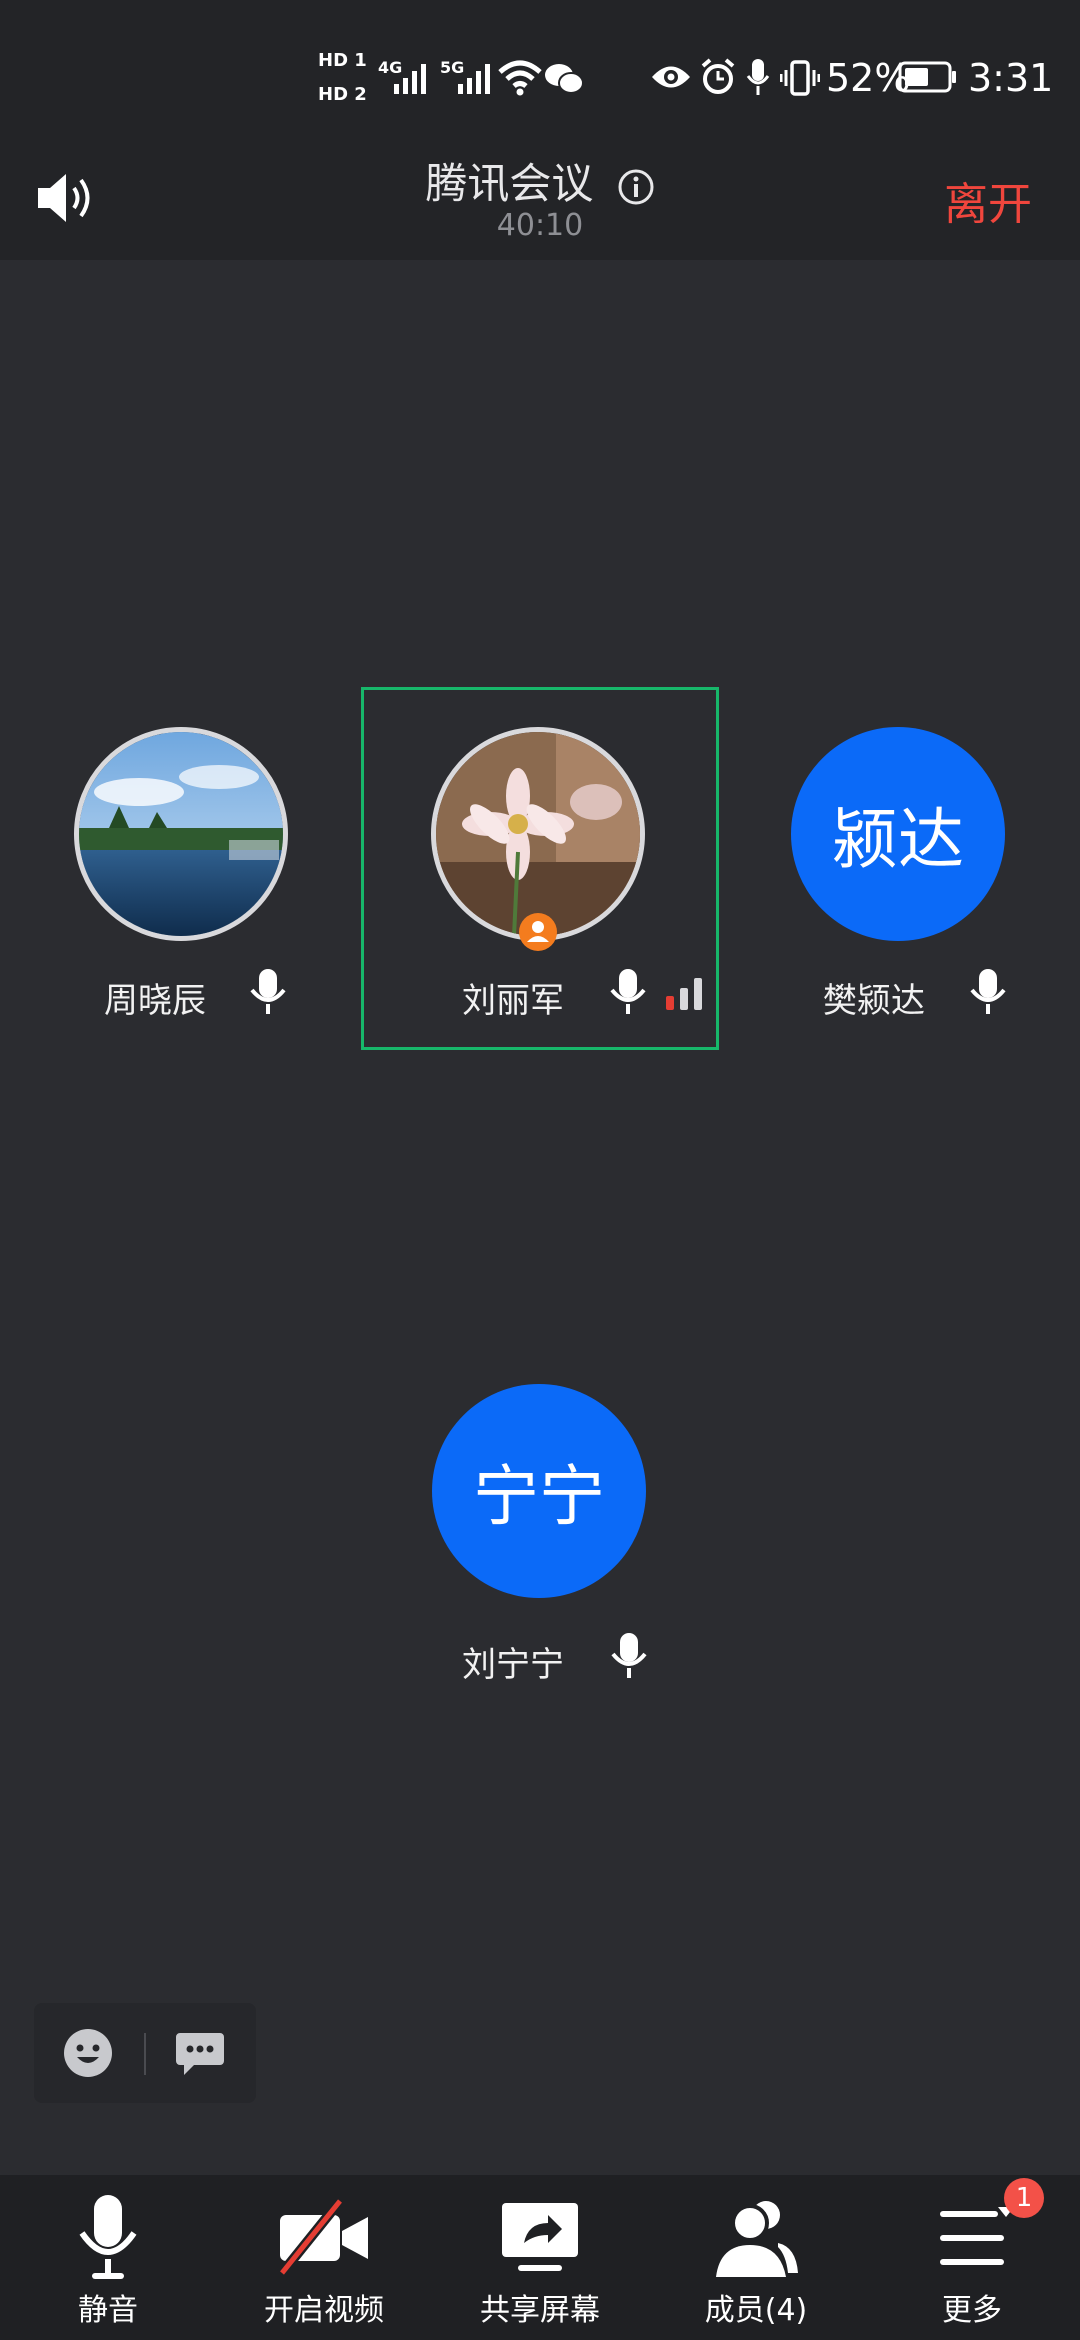 The height and width of the screenshot is (2340, 1080). Describe the element at coordinates (155, 1001) in the screenshot. I see `participant-name: 周晓辰` at that location.